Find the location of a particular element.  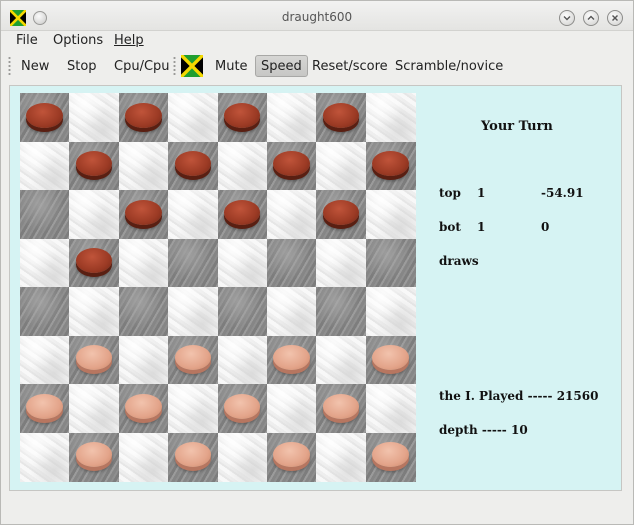

menu-file: File is located at coordinates (27, 40).